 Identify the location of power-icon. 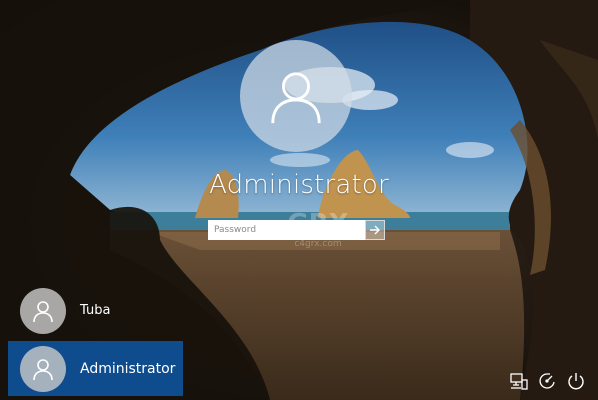
(576, 381).